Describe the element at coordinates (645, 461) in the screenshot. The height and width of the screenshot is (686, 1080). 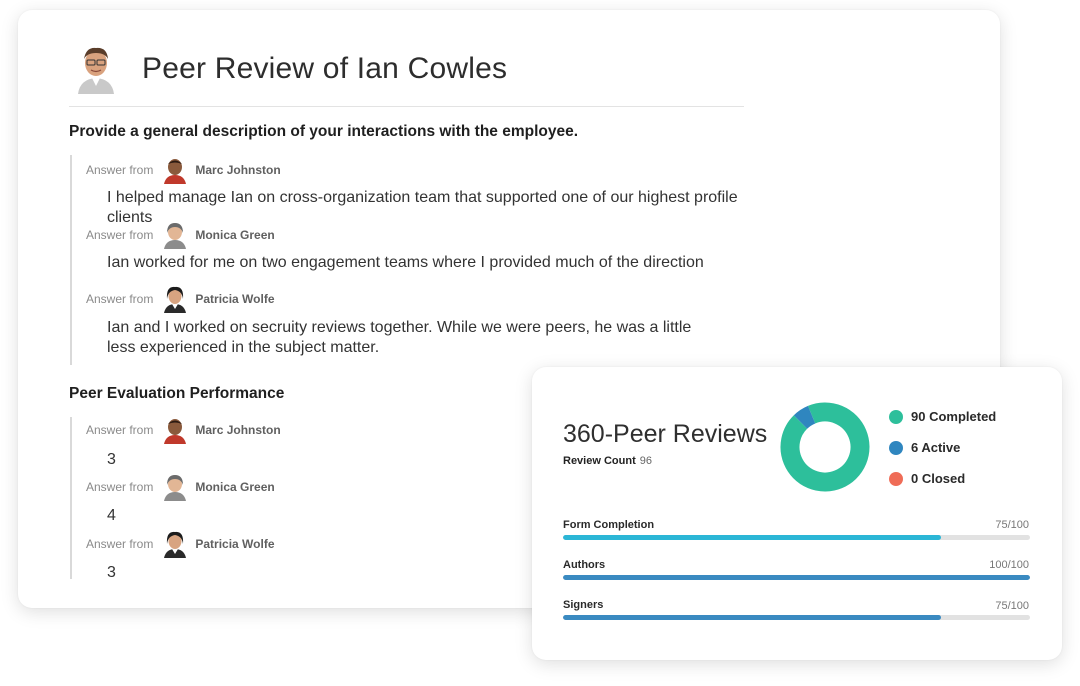
I see `review-count-value: 96` at that location.